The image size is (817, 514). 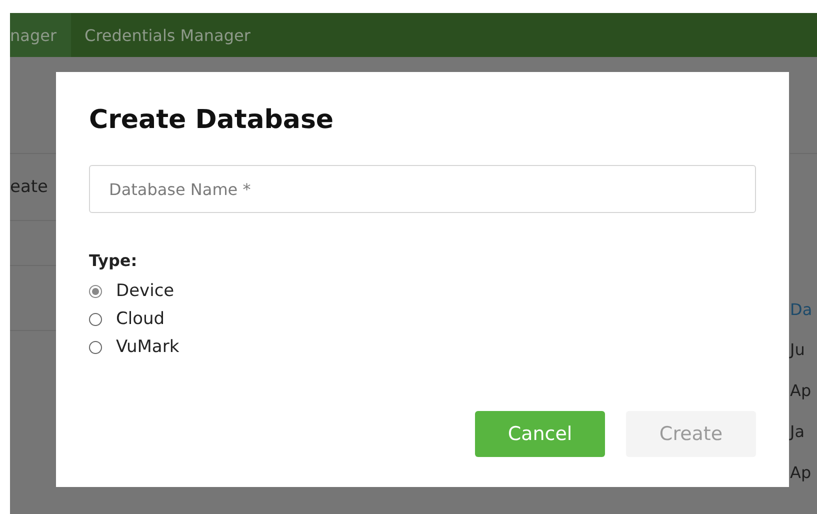 I want to click on radio-label: Cloud, so click(x=140, y=319).